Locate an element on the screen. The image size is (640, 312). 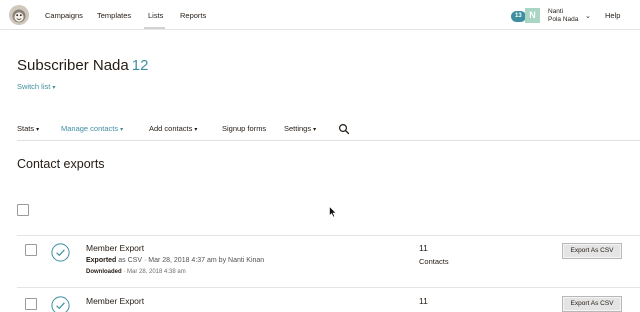
download-detail: · Mar 28, 2018 4:38 am is located at coordinates (153, 272).